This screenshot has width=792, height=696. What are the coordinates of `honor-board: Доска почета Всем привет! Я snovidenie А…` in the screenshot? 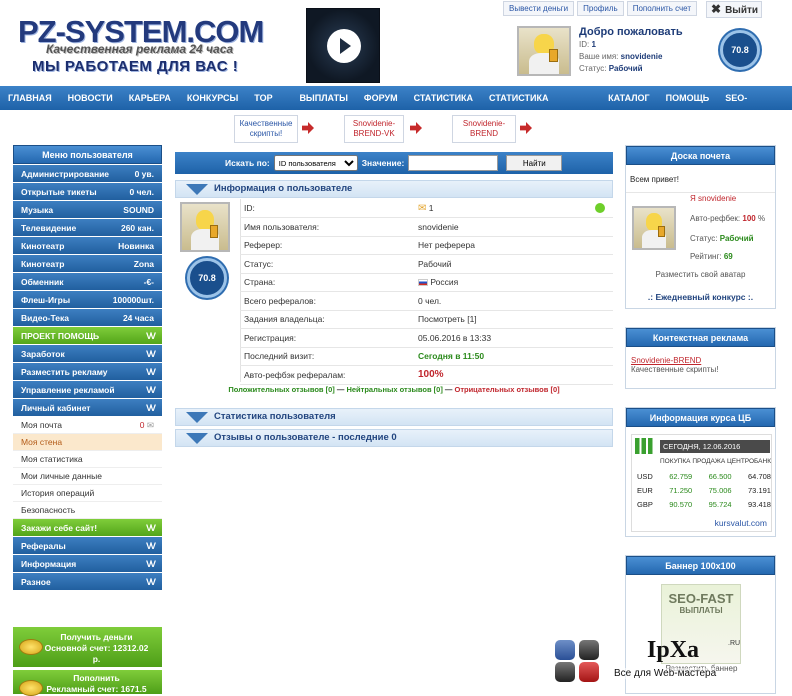 It's located at (700, 227).